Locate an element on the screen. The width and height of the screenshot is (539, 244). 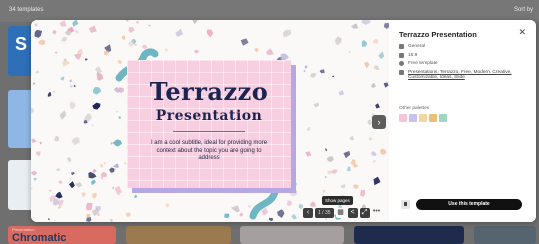
chevron-right-icon: › is located at coordinates (379, 122).